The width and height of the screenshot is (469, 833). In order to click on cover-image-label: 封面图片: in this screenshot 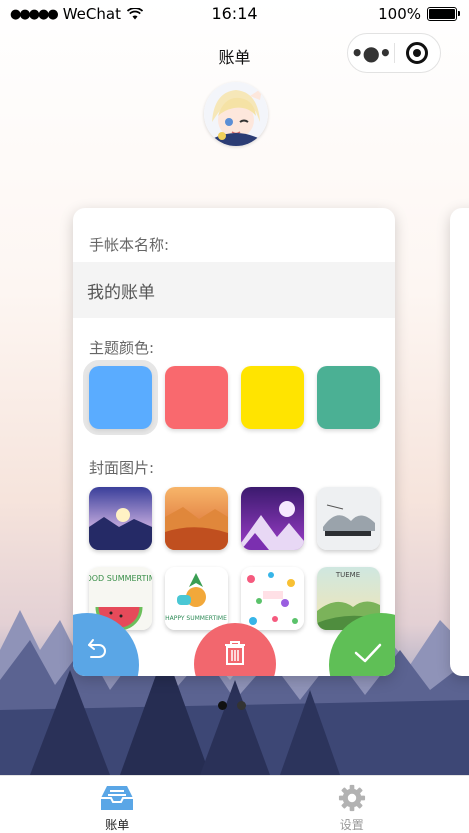, I will do `click(122, 468)`.